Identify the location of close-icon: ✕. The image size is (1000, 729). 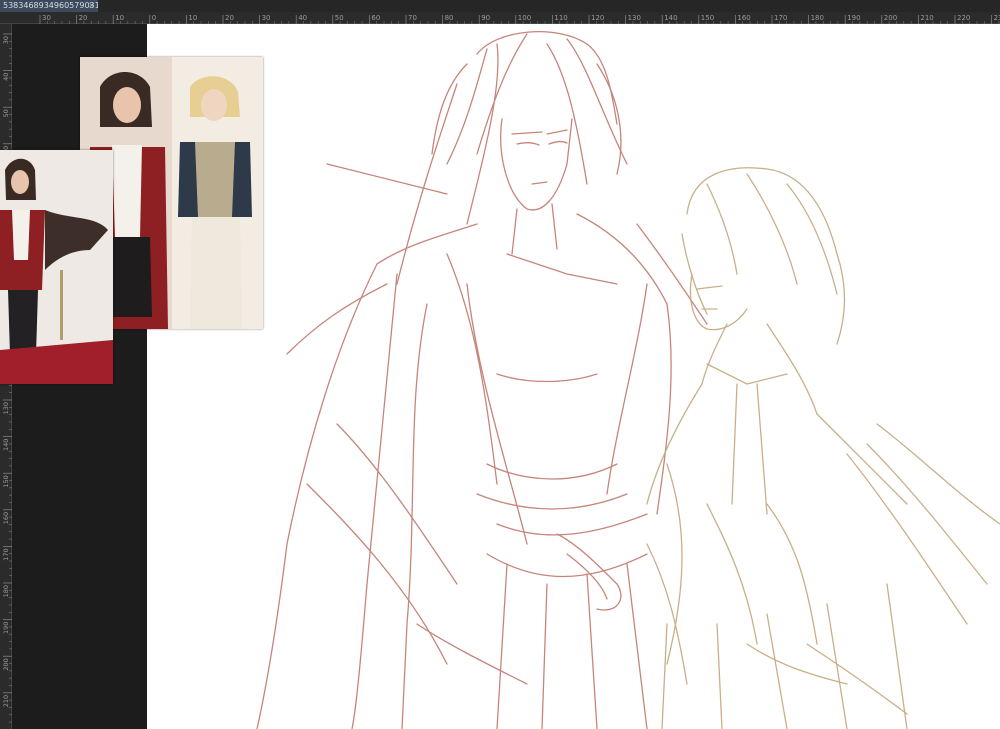
(91, 6).